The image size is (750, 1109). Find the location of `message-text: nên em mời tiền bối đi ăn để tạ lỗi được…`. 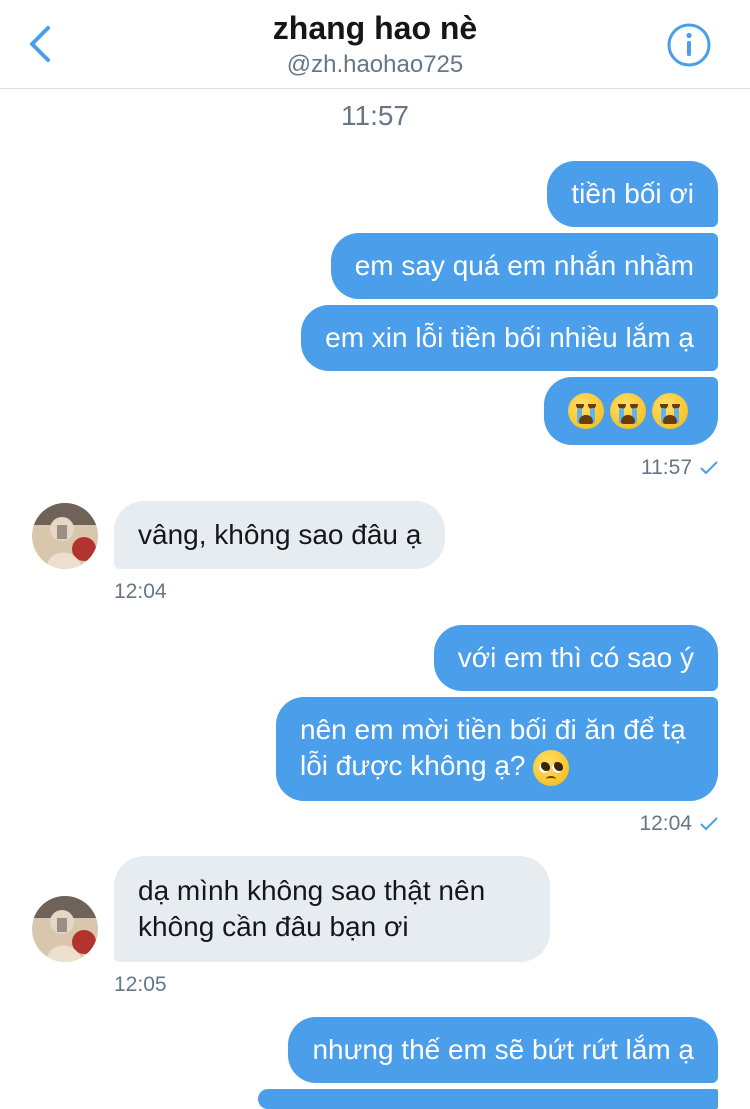

message-text: nên em mời tiền bối đi ăn để tạ lỗi được… is located at coordinates (497, 749).